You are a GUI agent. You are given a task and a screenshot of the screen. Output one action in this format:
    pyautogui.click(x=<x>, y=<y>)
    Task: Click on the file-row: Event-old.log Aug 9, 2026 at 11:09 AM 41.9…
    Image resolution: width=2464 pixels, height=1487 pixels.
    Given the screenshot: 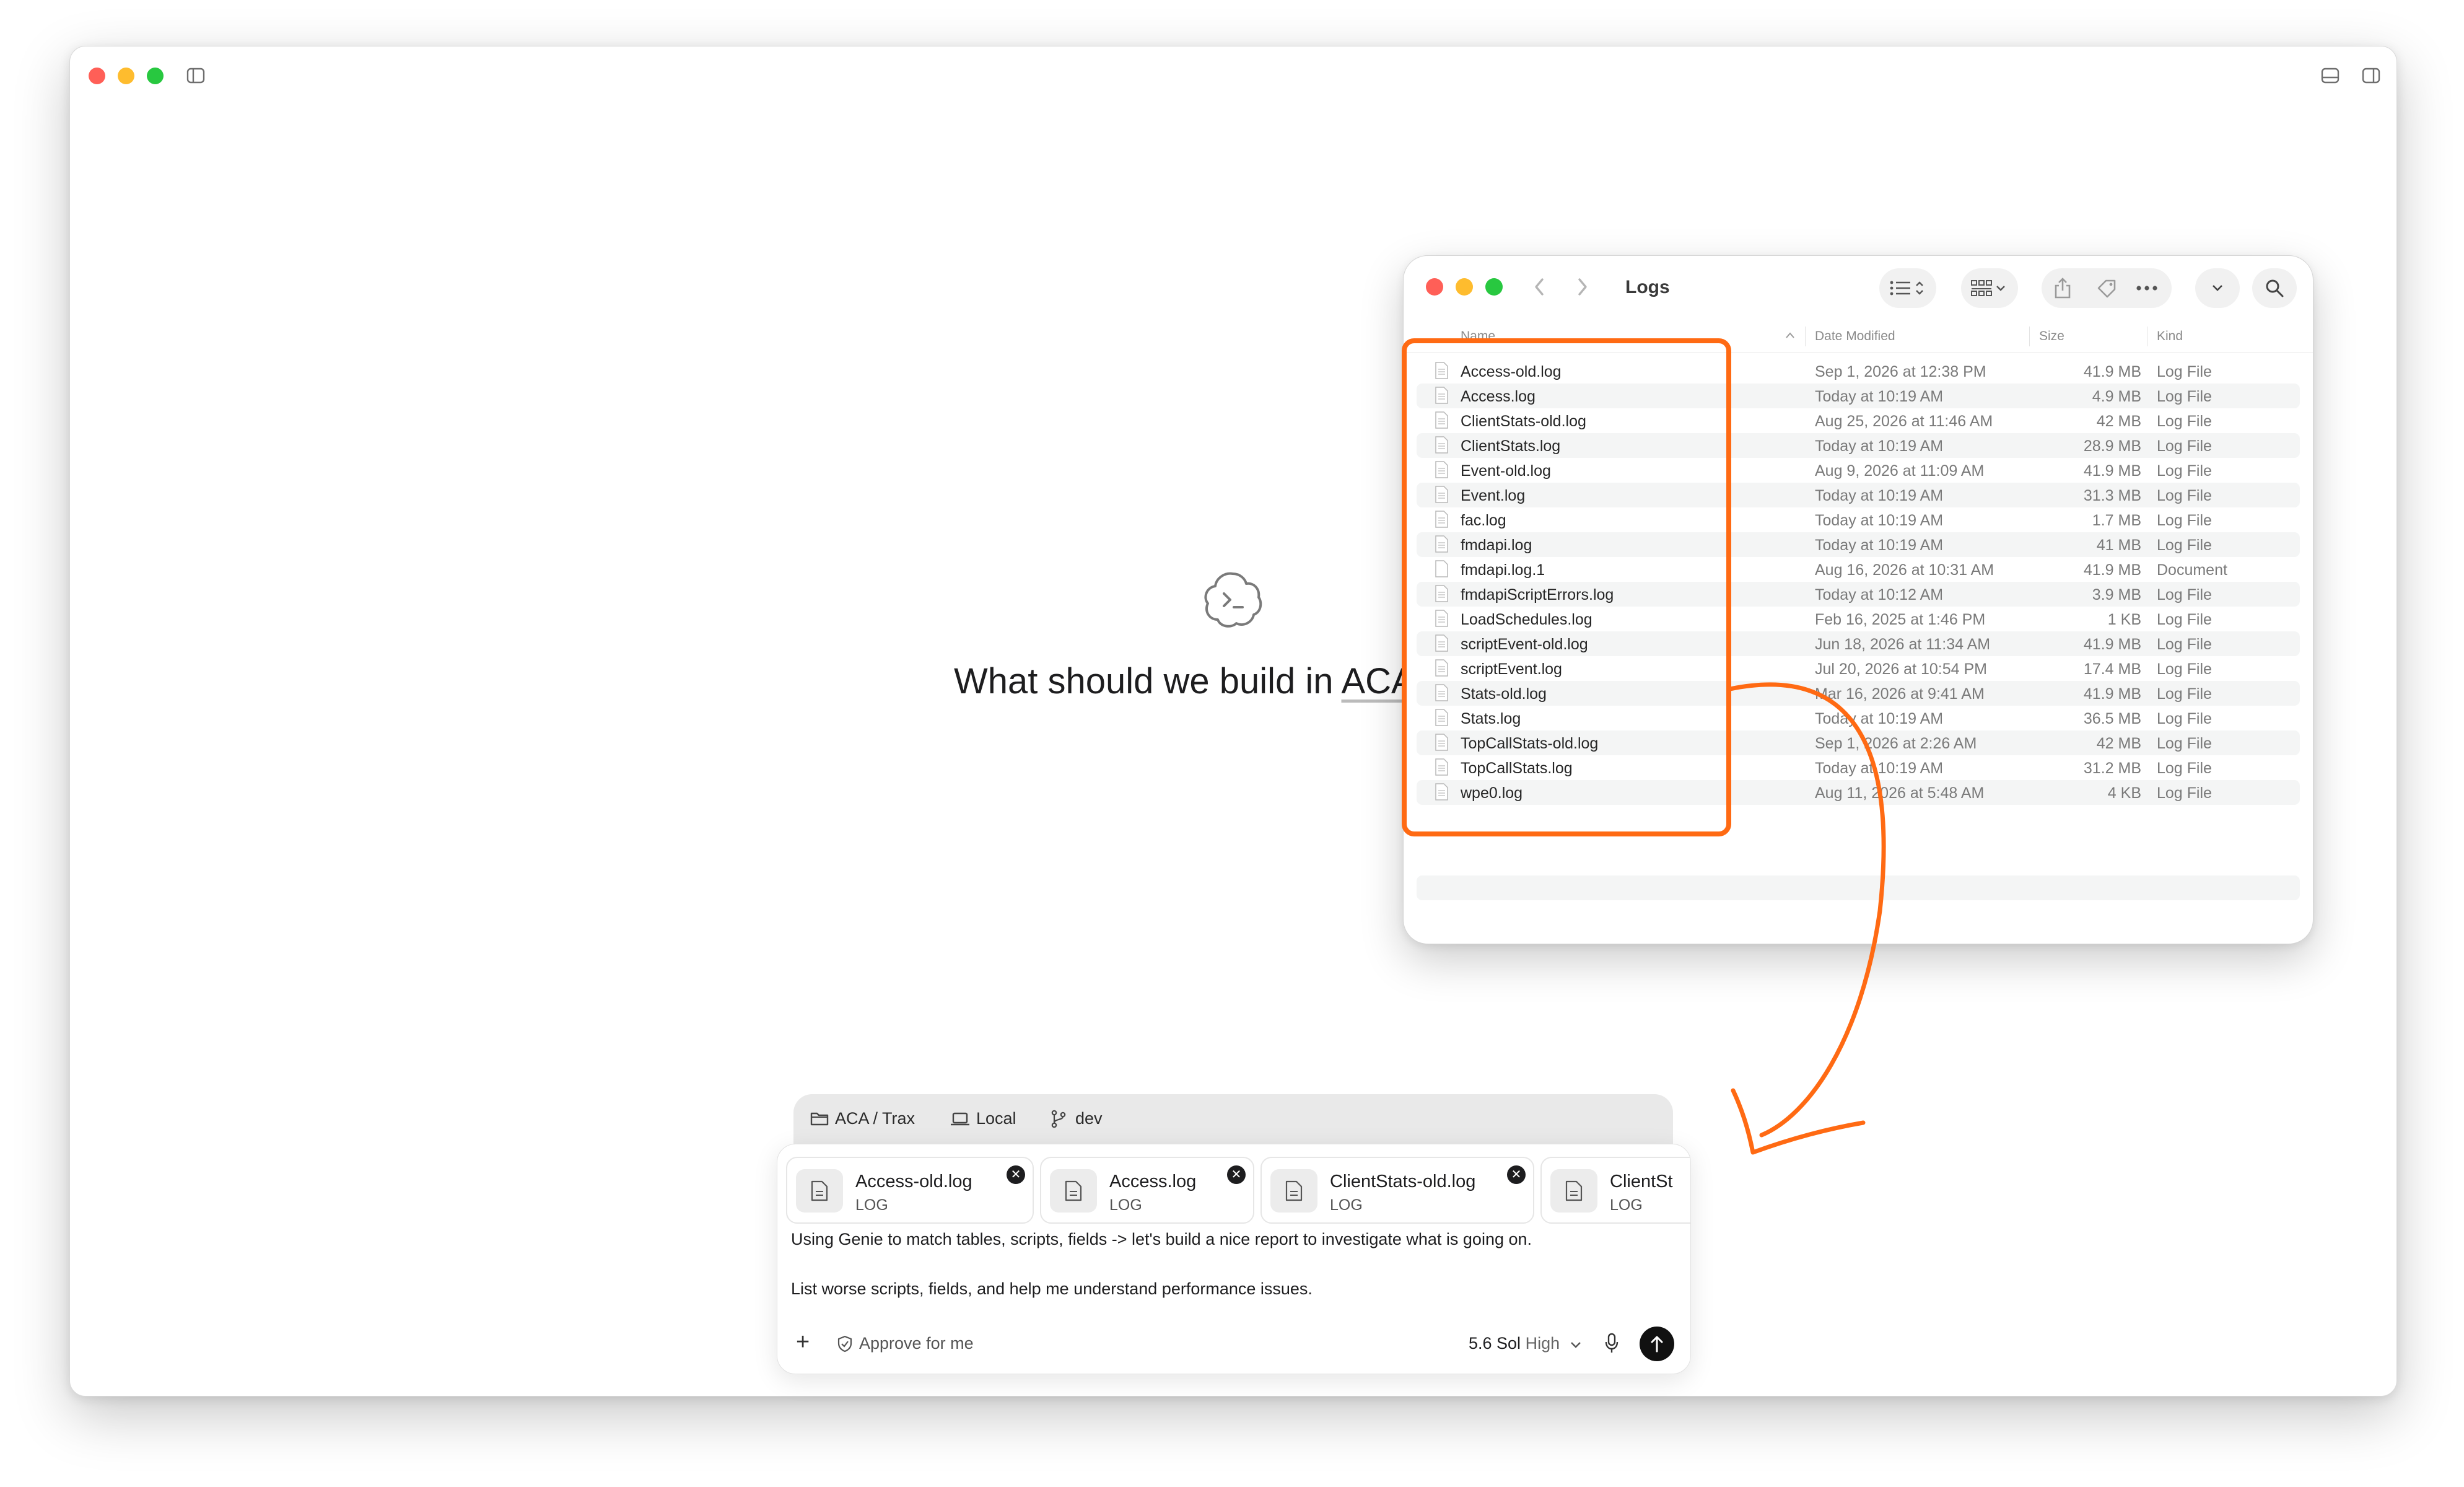 What is the action you would take?
    pyautogui.click(x=1858, y=471)
    